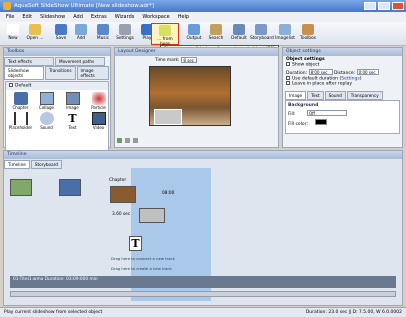  Describe the element at coordinates (342, 52) in the screenshot. I see `settings-title: Object settings` at that location.